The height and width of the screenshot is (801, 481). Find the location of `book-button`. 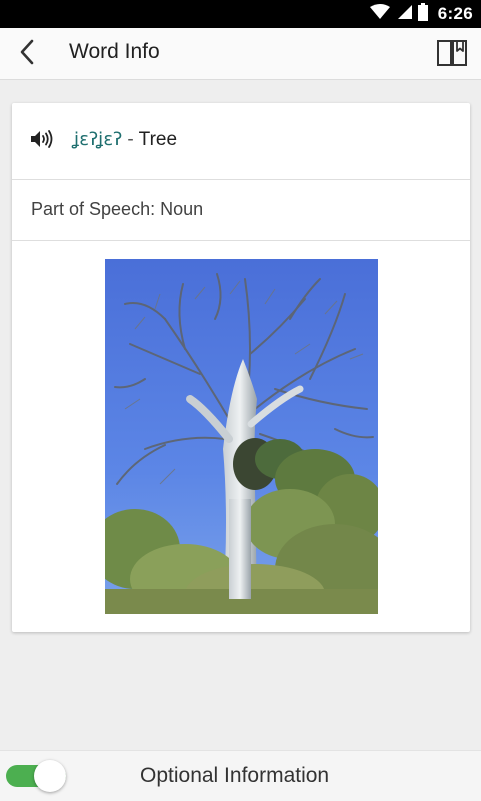

book-button is located at coordinates (452, 55).